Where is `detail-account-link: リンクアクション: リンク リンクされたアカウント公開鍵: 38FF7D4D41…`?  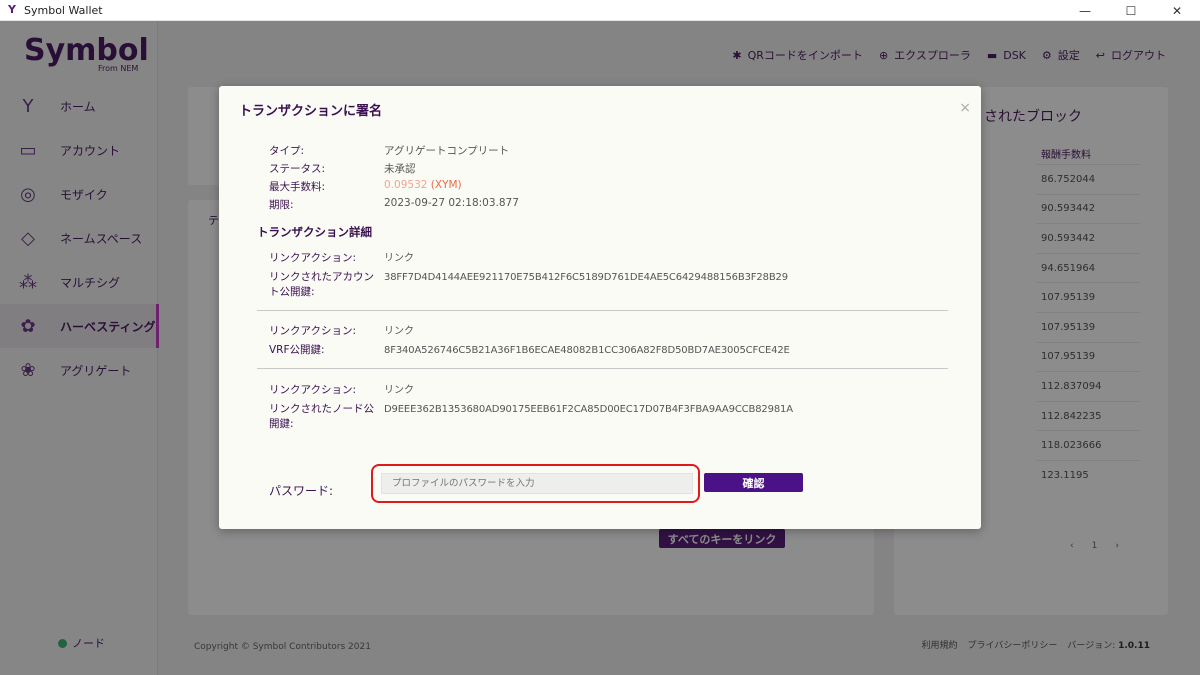
detail-account-link: リンクアクション: リンク リンクされたアカウント公開鍵: 38FF7D4D41… is located at coordinates (528, 277).